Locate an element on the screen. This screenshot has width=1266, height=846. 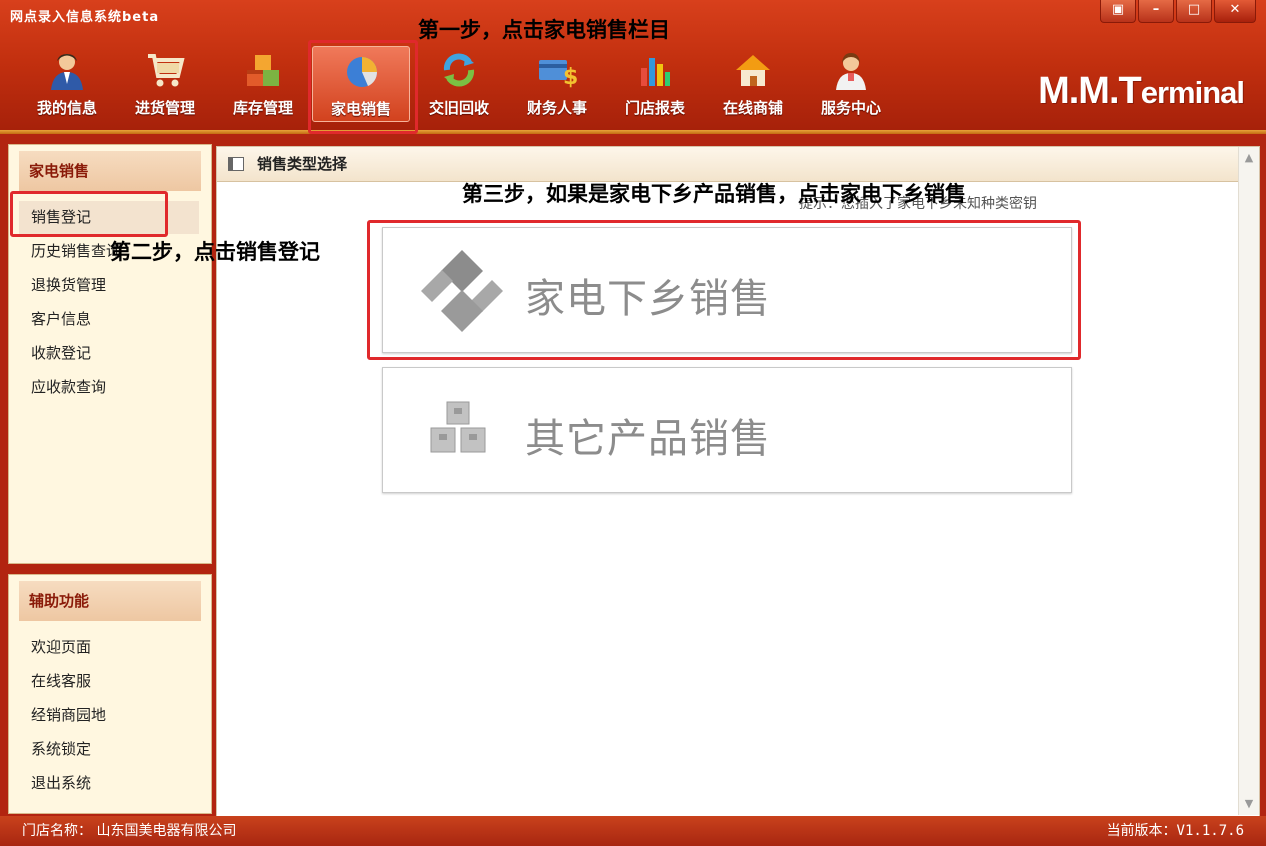
boxes-icon is located at coordinates (263, 70).